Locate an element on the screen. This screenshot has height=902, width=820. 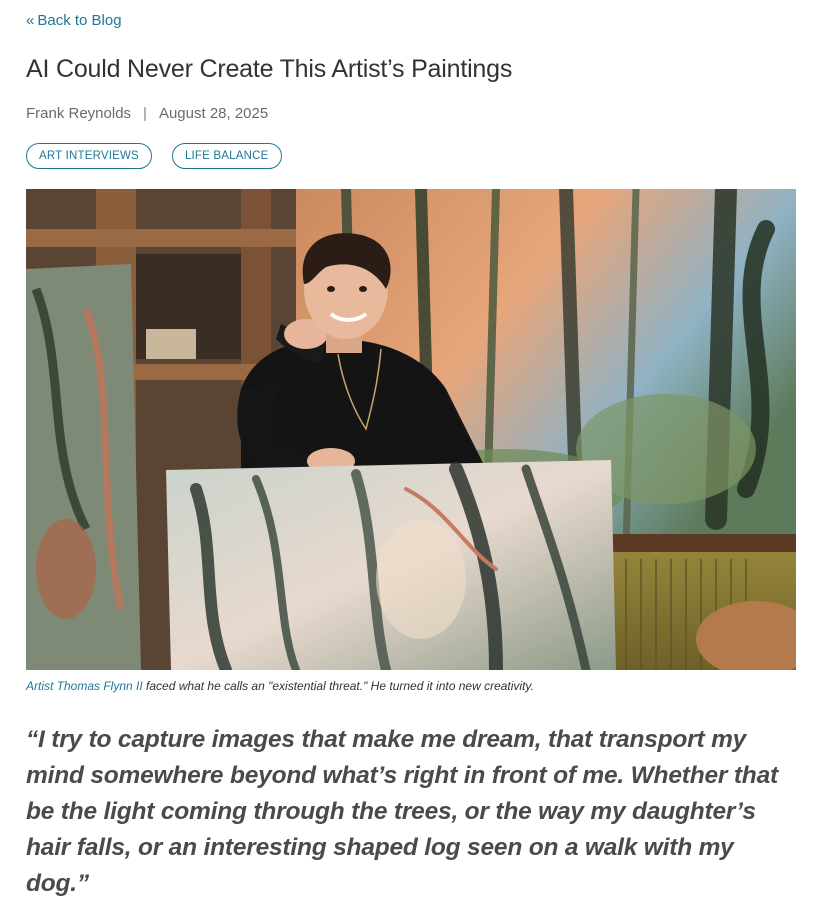
publish-date: August 28, 2025 is located at coordinates (213, 113).